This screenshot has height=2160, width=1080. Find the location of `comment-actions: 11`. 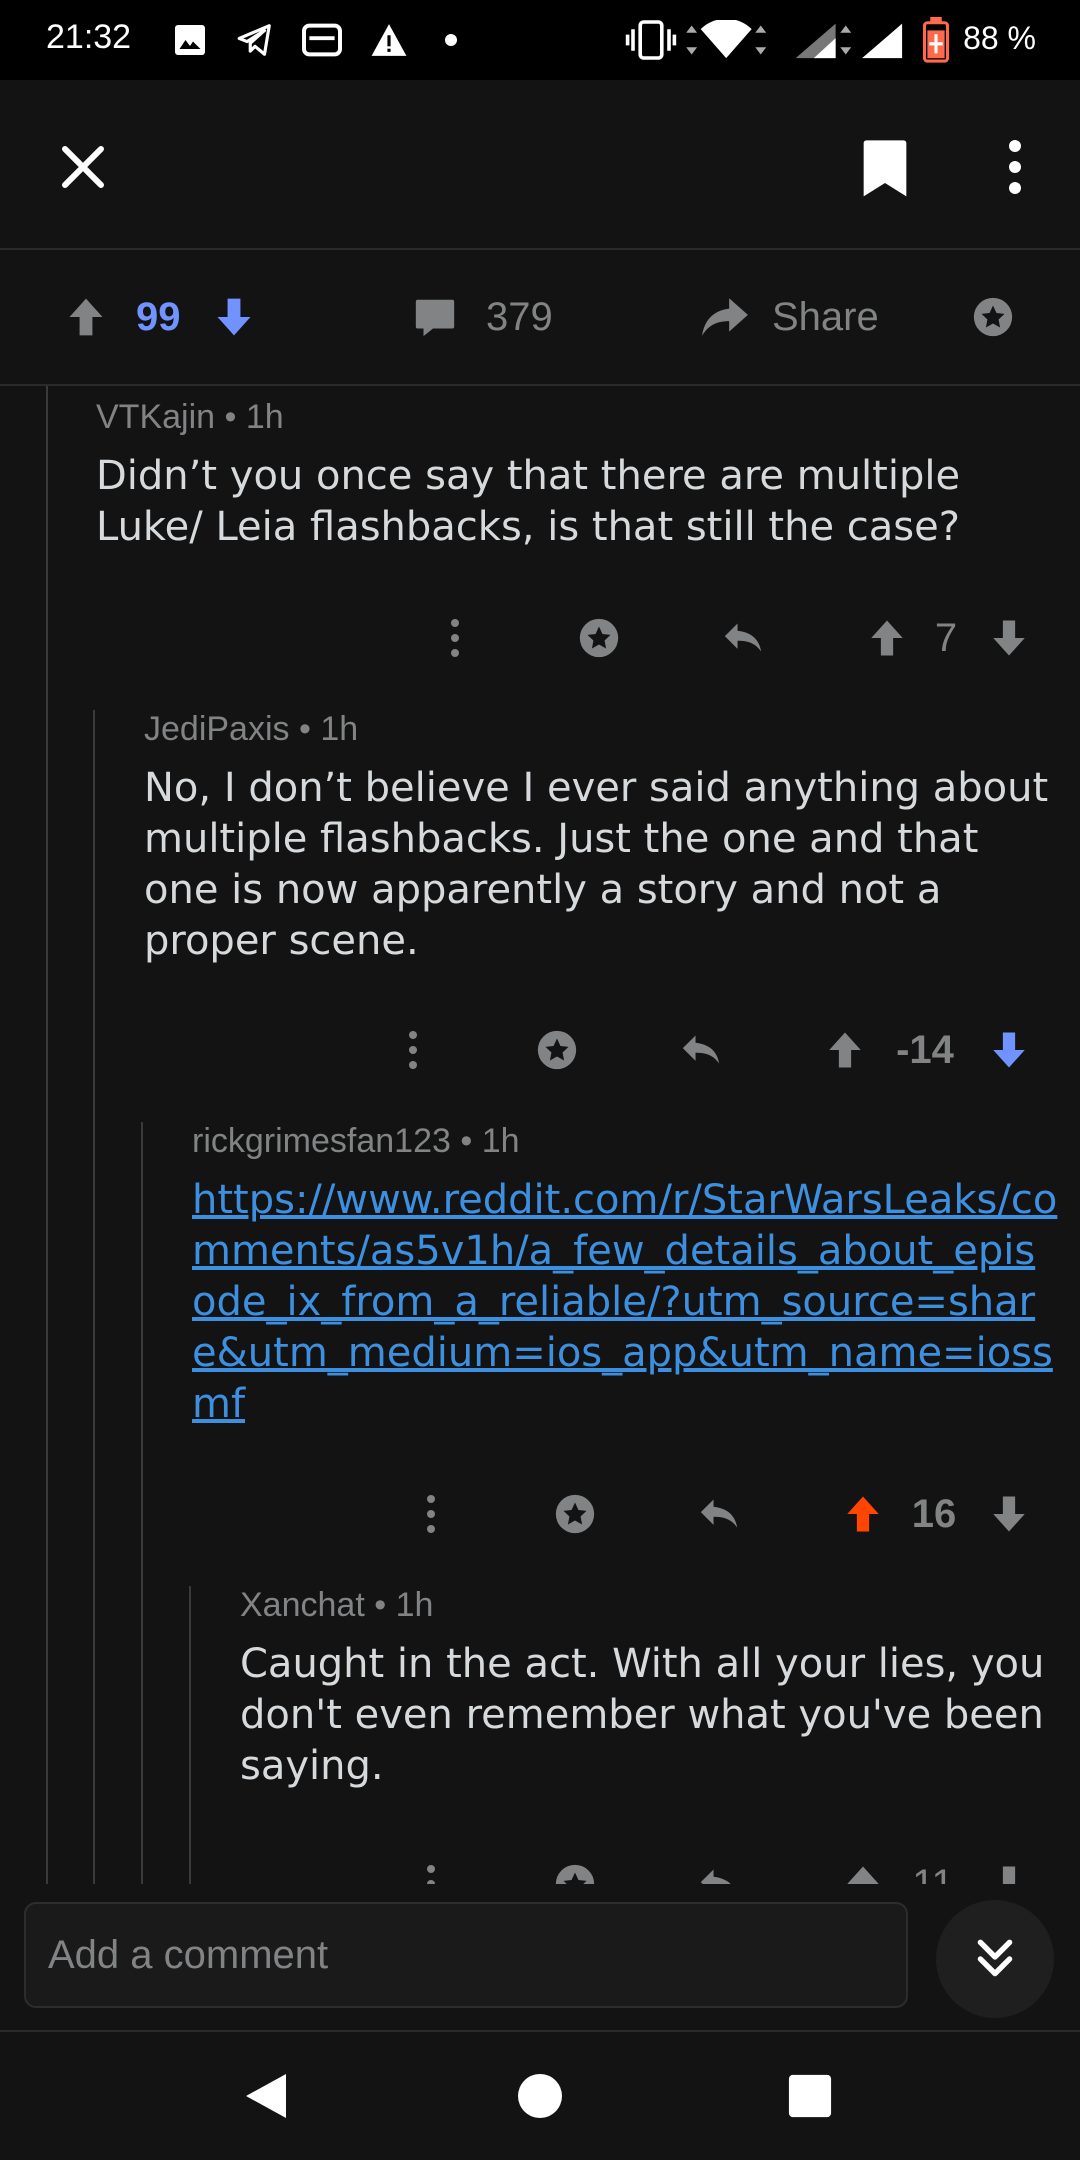

comment-actions: 11 is located at coordinates (540, 1869).